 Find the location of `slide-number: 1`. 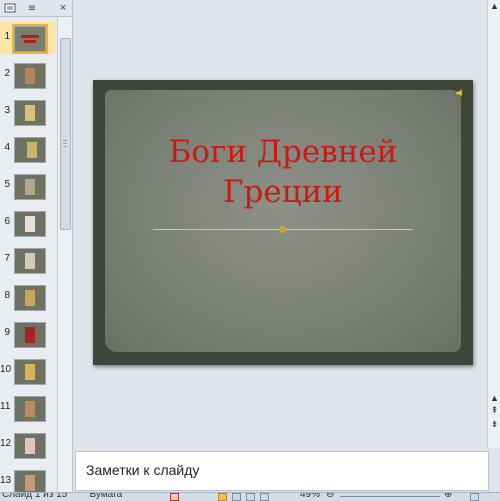

slide-number: 1 is located at coordinates (7, 36).